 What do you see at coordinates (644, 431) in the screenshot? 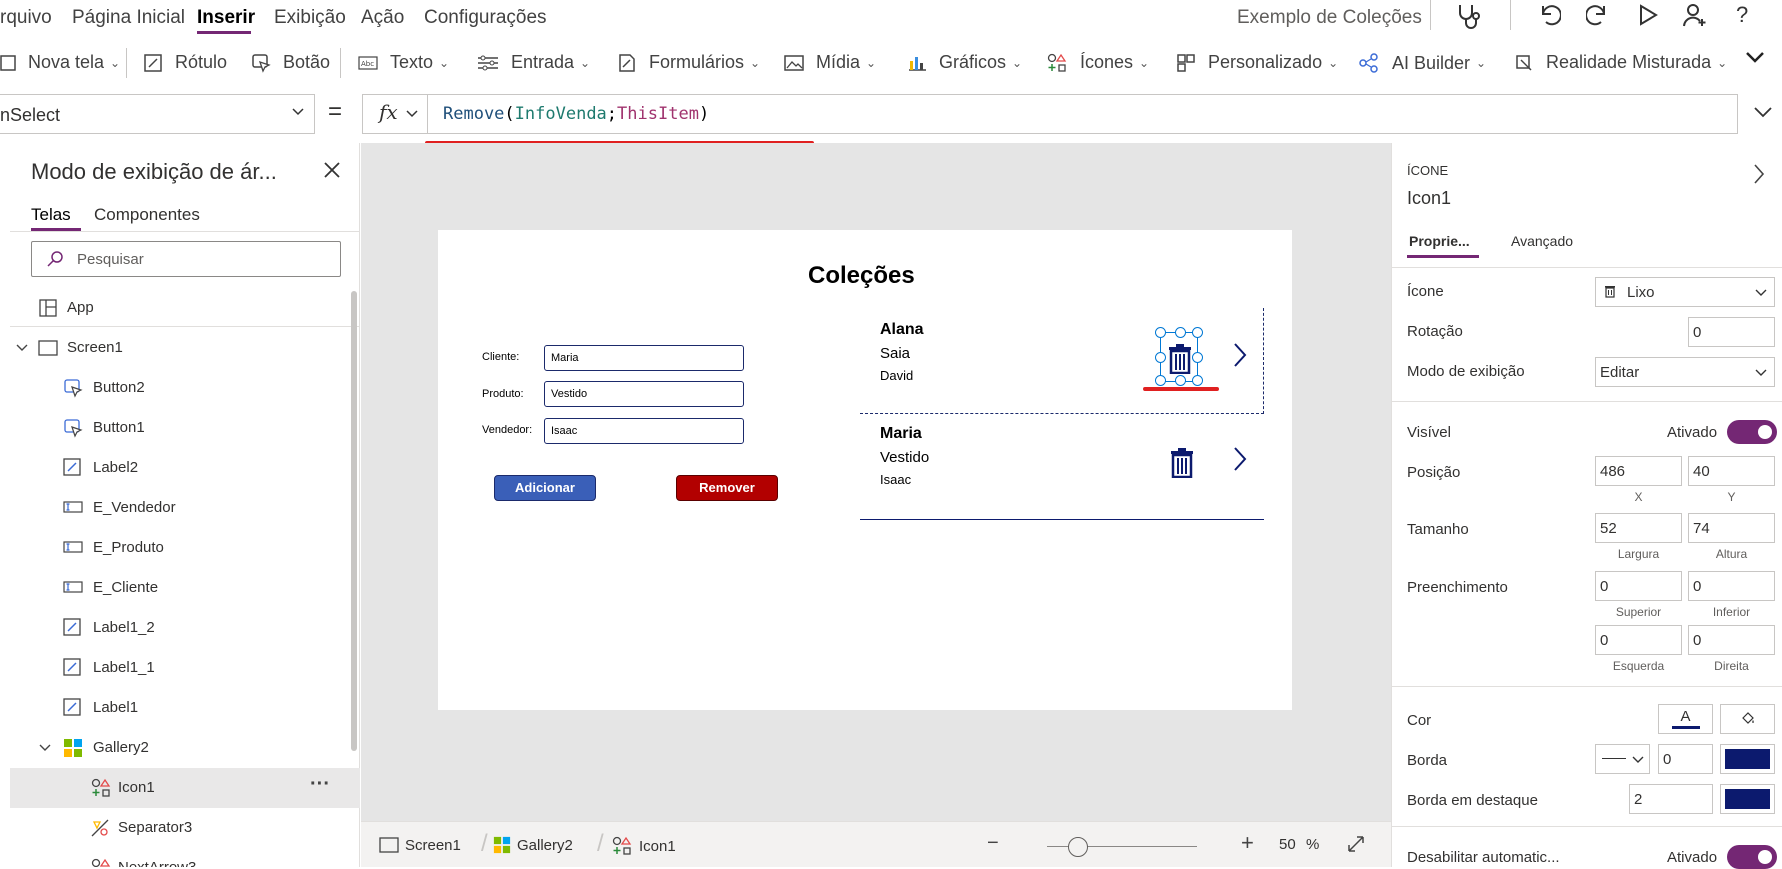
I see `vendedor-input: Isaac` at bounding box center [644, 431].